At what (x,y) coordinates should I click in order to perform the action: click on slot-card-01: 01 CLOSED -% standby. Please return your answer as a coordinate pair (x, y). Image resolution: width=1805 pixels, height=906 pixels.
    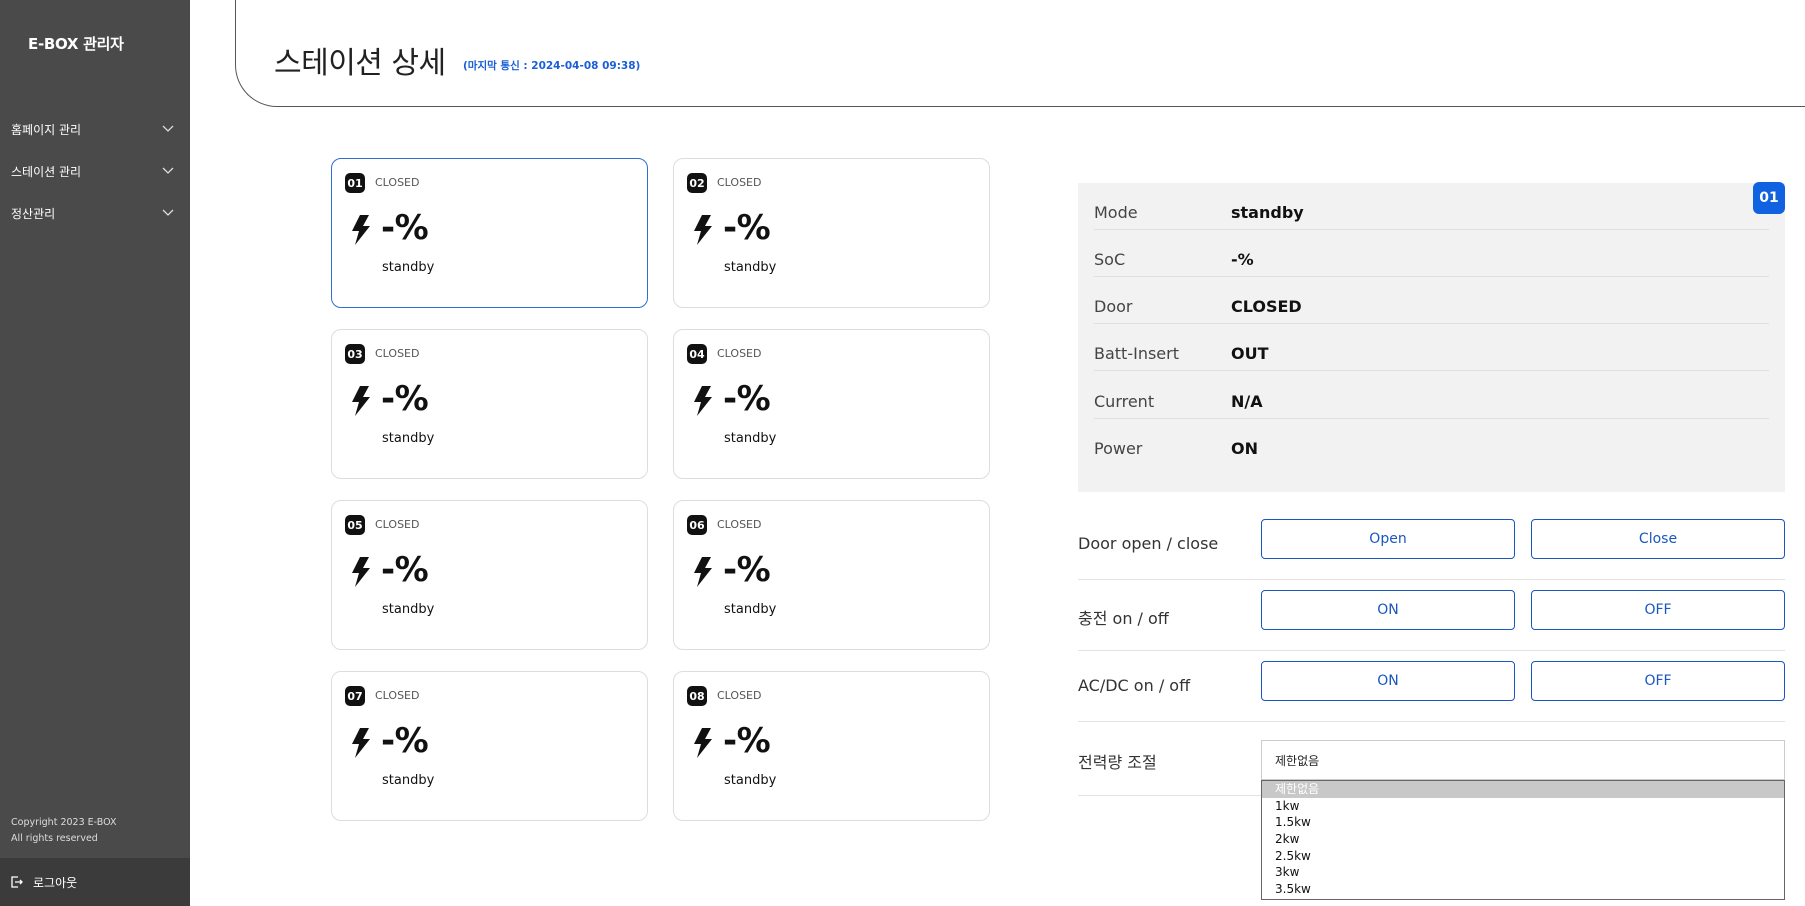
    Looking at the image, I should click on (489, 233).